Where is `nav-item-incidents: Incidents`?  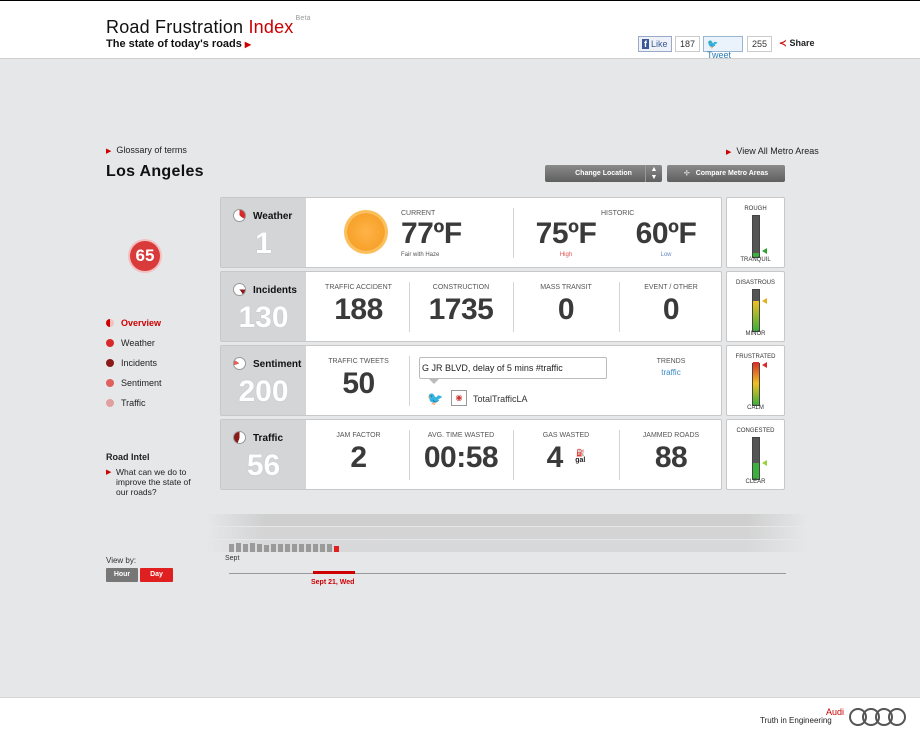
nav-item-incidents: Incidents is located at coordinates (134, 363).